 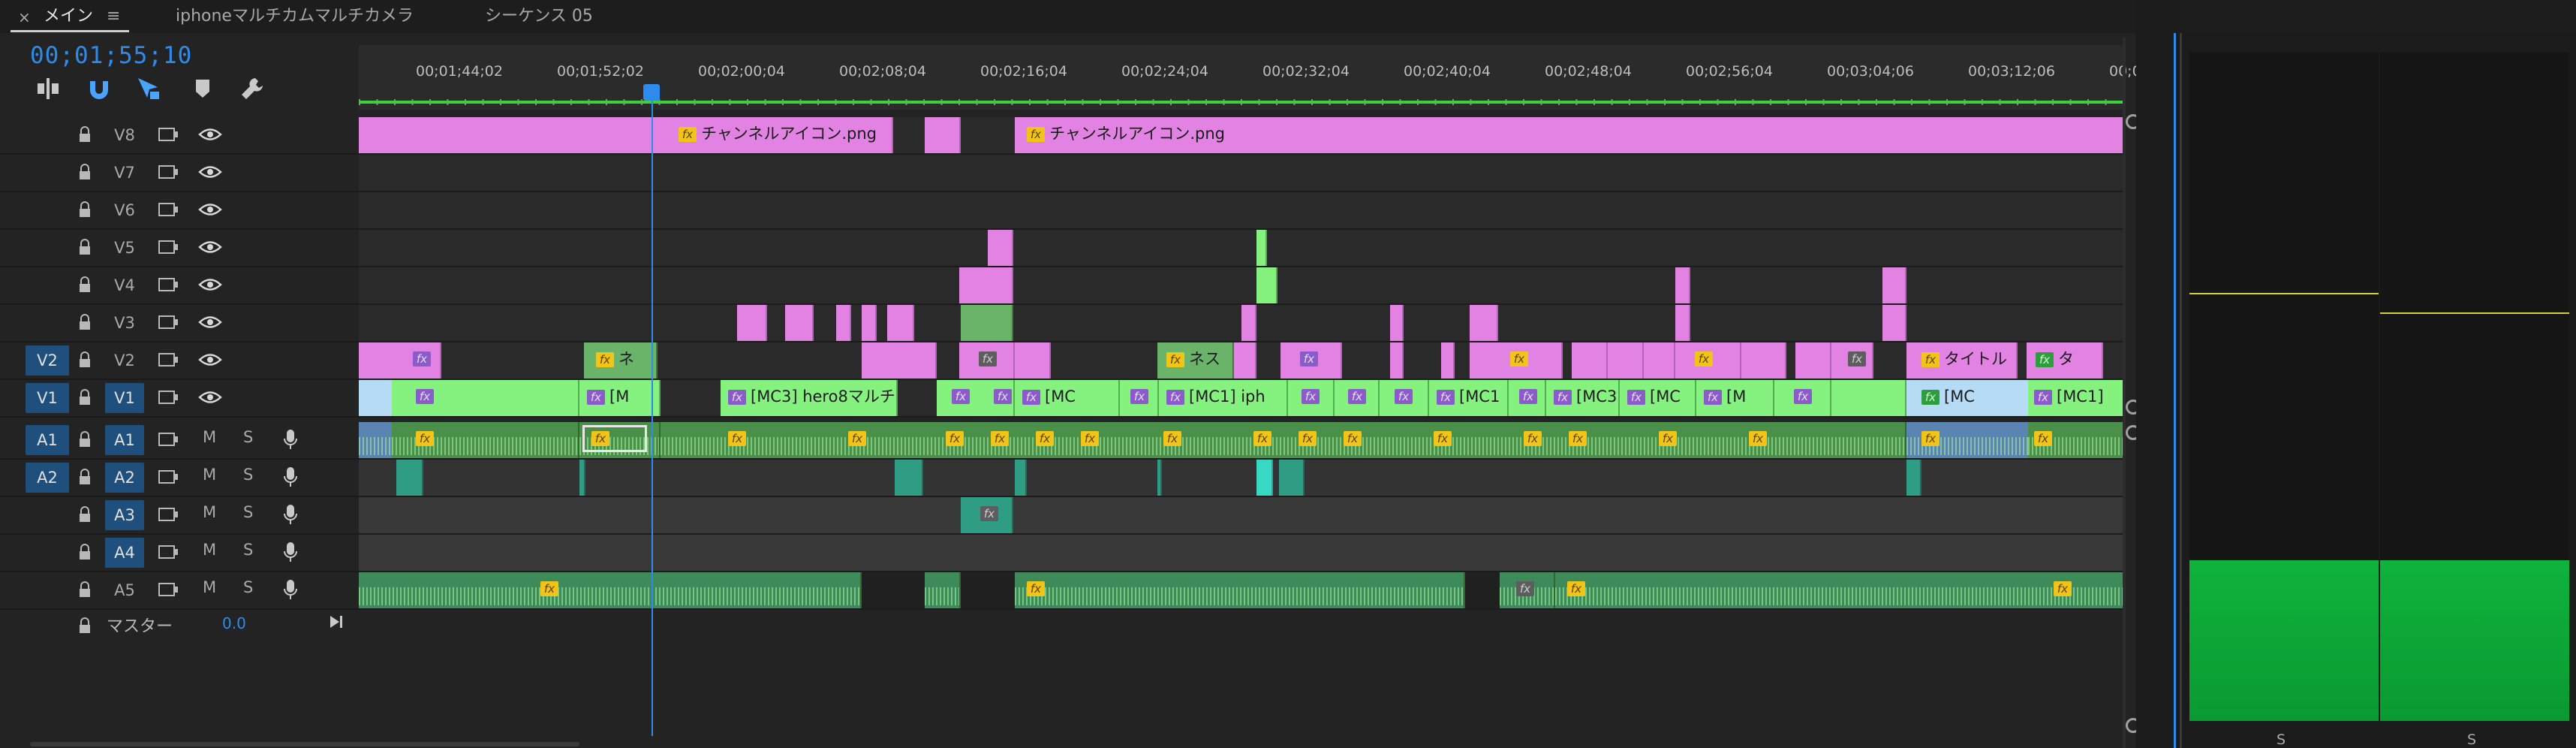 I want to click on source-patch-a1: A1, so click(x=47, y=440).